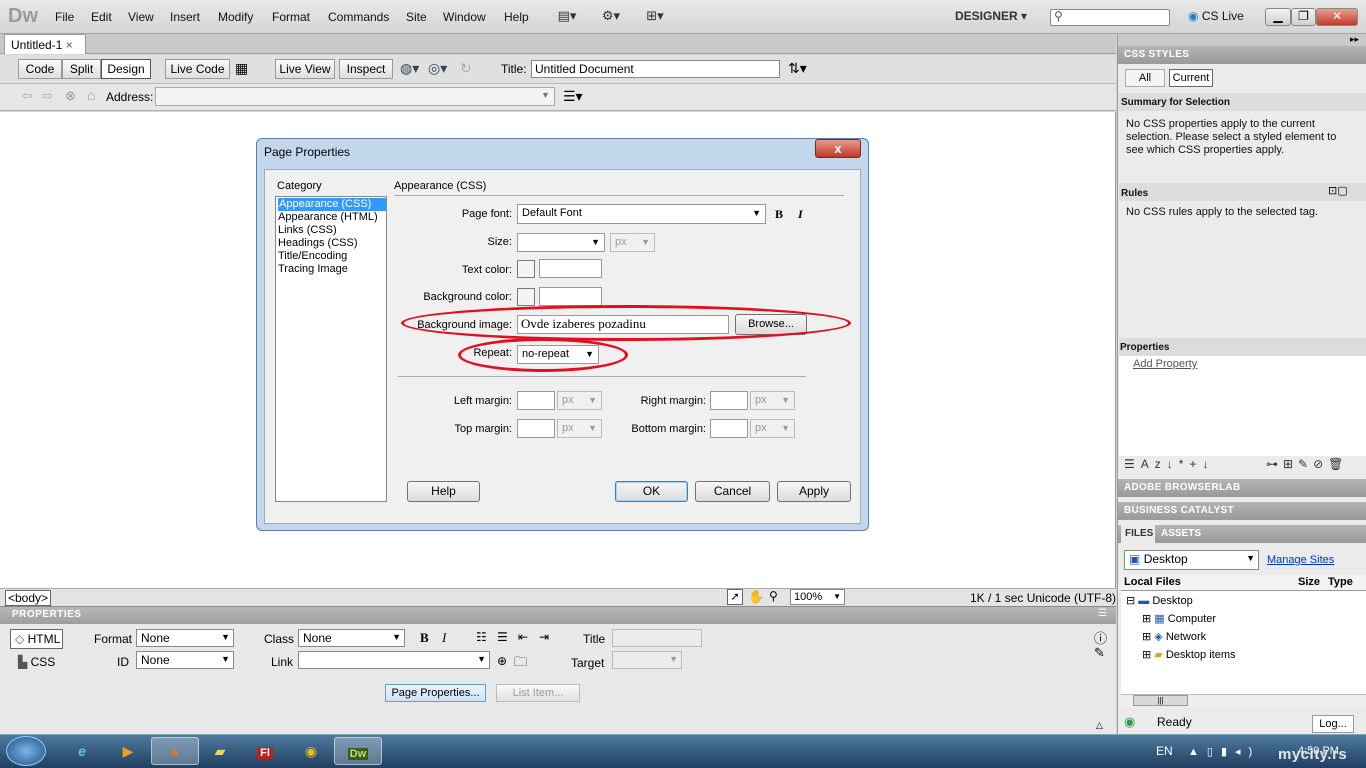 This screenshot has height=768, width=1366. What do you see at coordinates (1303, 17) in the screenshot?
I see `maximize-button: ❐` at bounding box center [1303, 17].